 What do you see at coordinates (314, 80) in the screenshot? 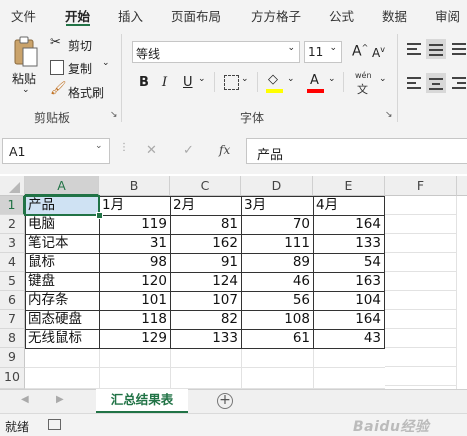
I see `font-color-button: A` at bounding box center [314, 80].